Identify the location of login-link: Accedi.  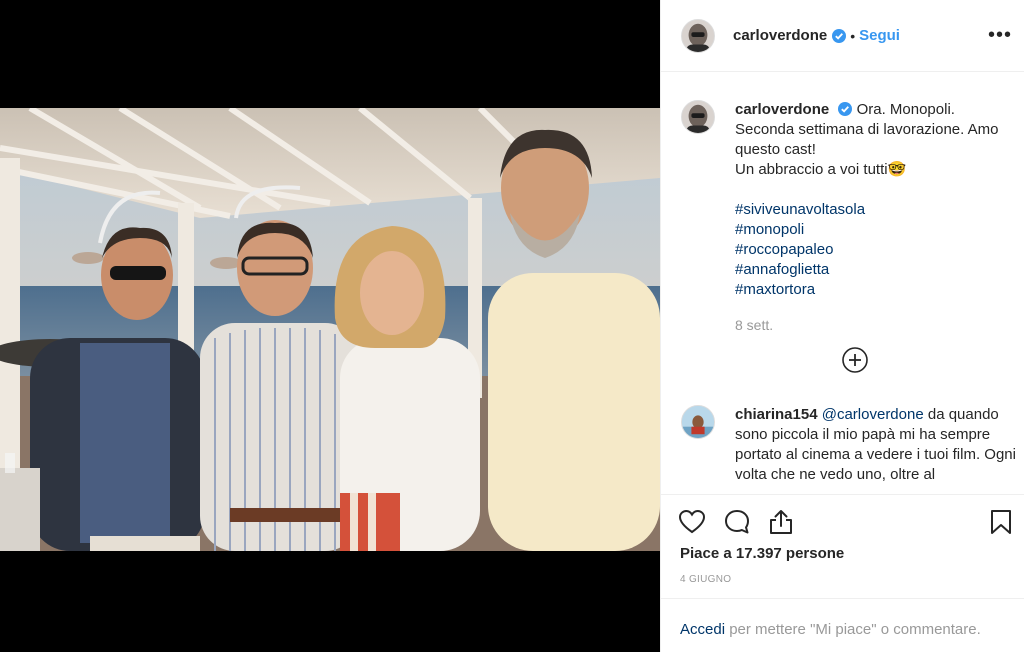
(702, 629).